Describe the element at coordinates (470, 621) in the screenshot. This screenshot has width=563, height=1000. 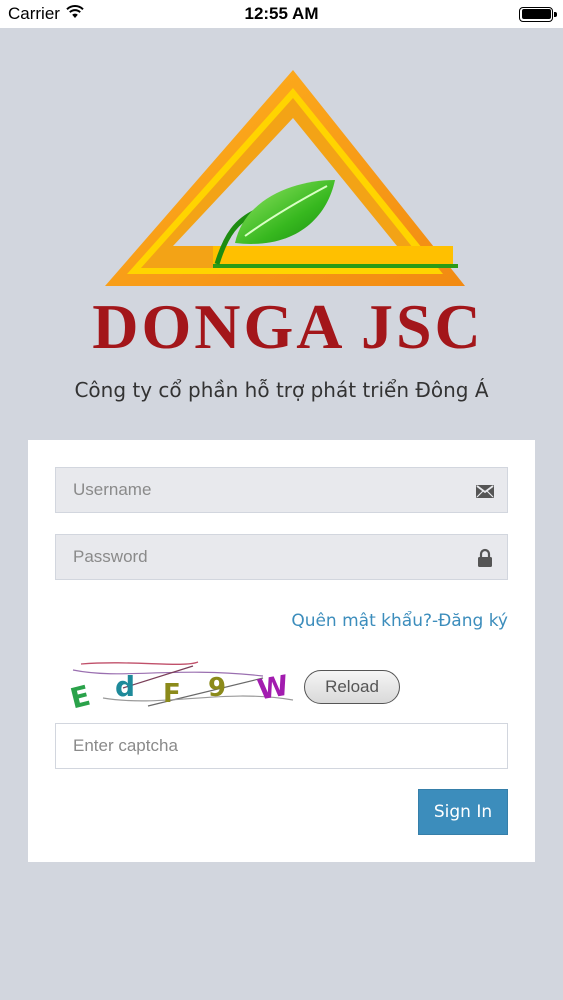
I see `register-link: -Đăng ký` at that location.